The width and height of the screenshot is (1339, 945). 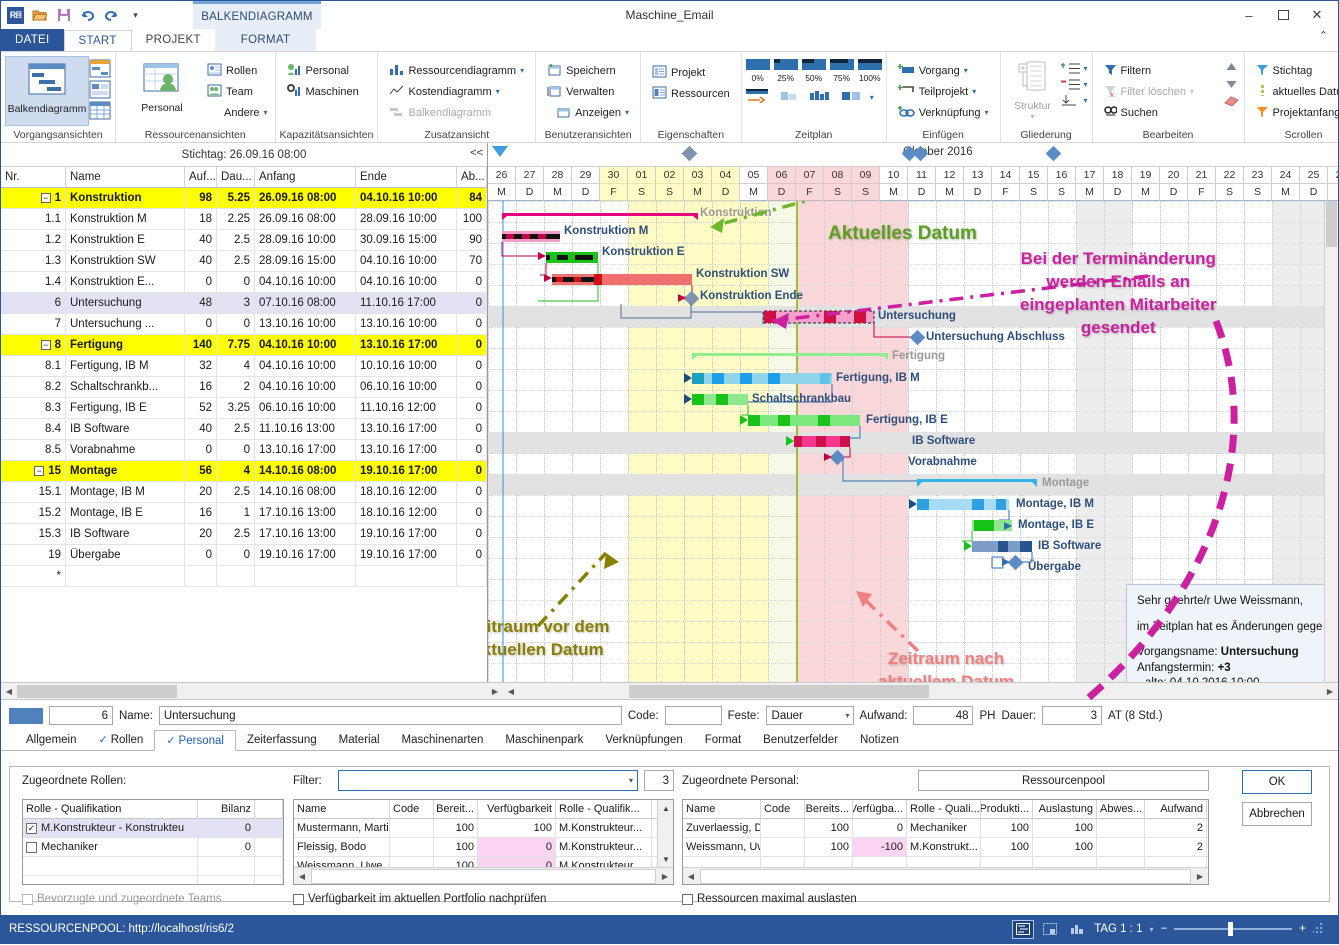 I want to click on button-vorgang: Vorgang ▾, so click(x=943, y=70).